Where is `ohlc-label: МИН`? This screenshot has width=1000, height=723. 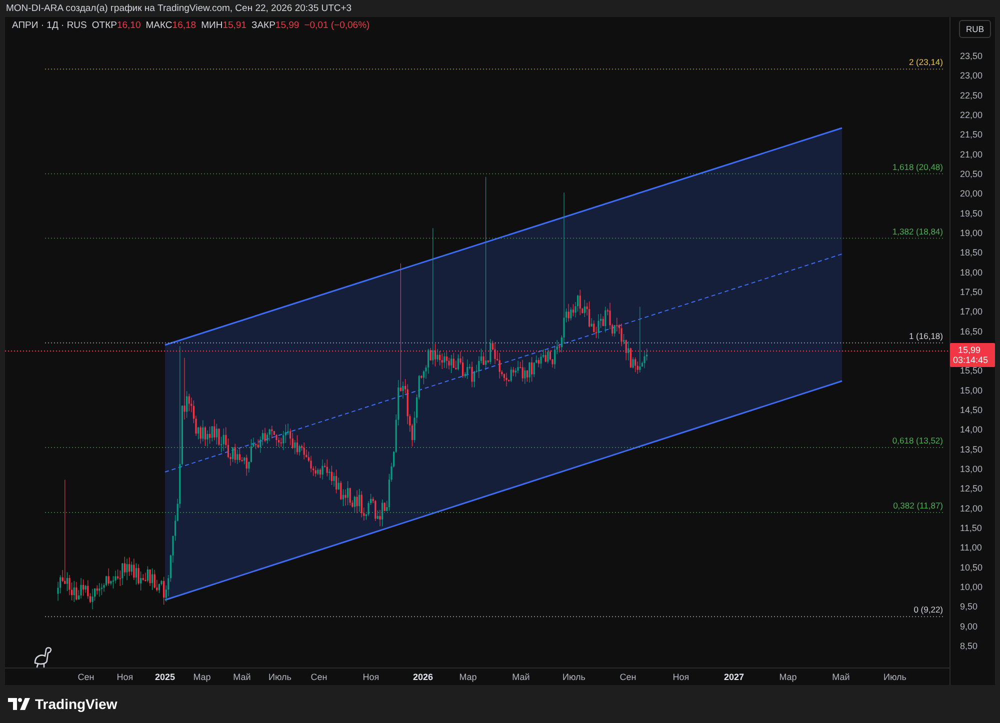
ohlc-label: МИН is located at coordinates (212, 25).